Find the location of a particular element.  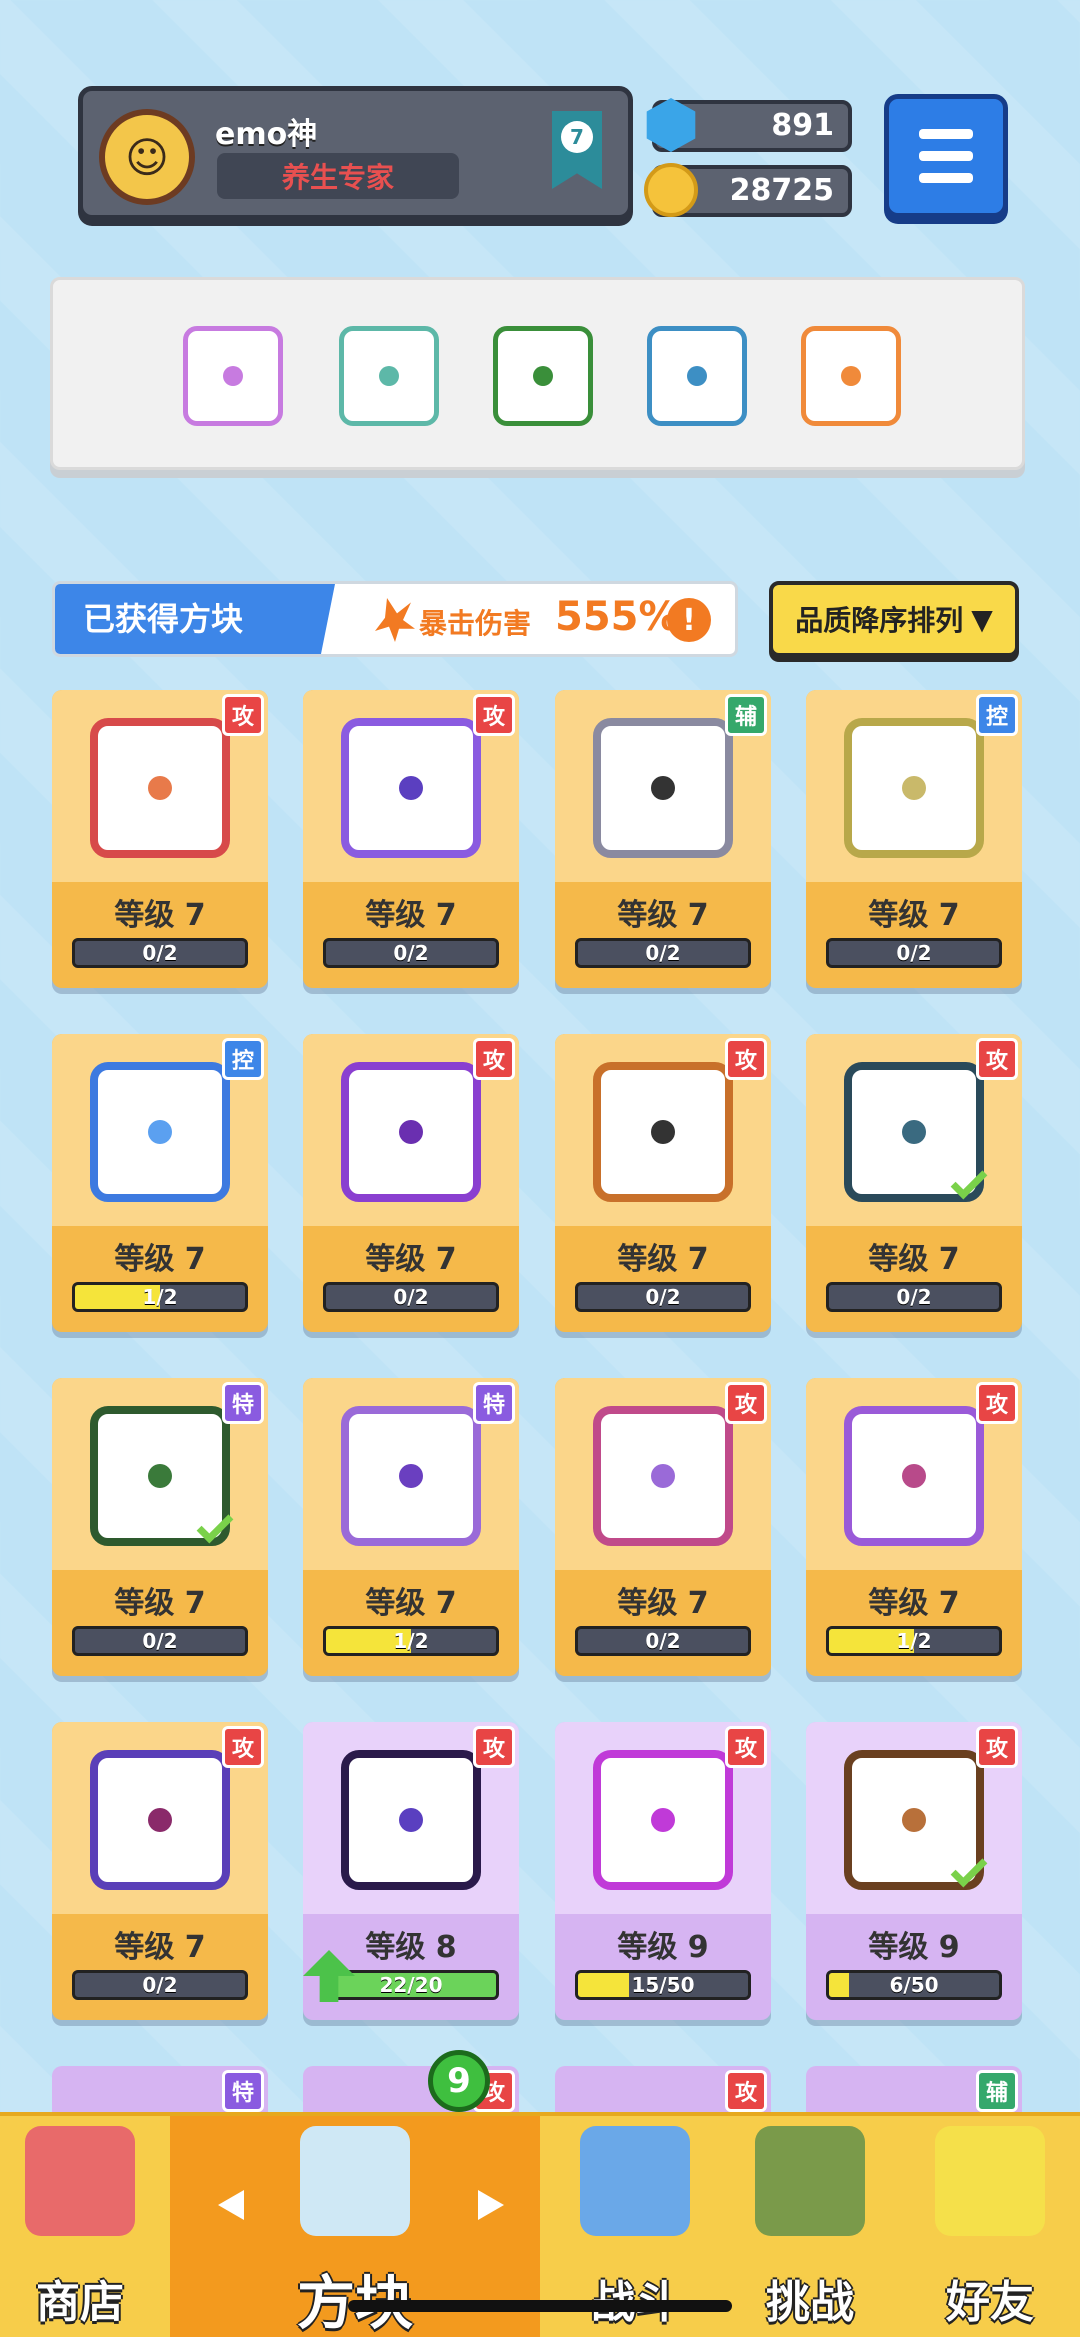

equipped-slot-vine-block is located at coordinates (543, 376).